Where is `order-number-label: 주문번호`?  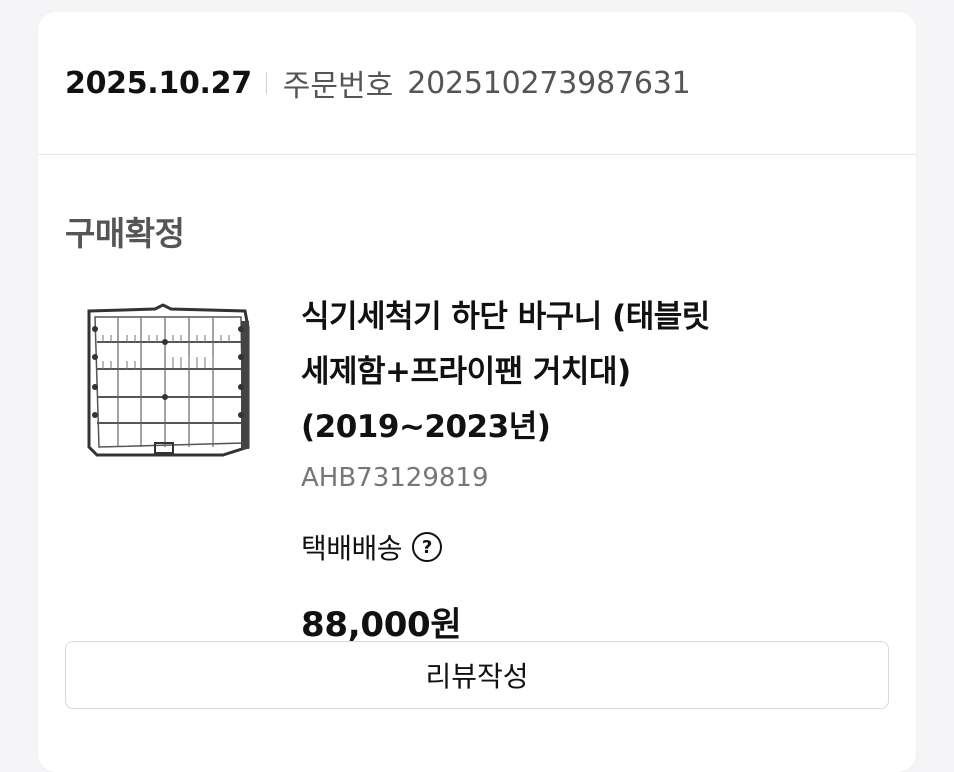 order-number-label: 주문번호 is located at coordinates (338, 86).